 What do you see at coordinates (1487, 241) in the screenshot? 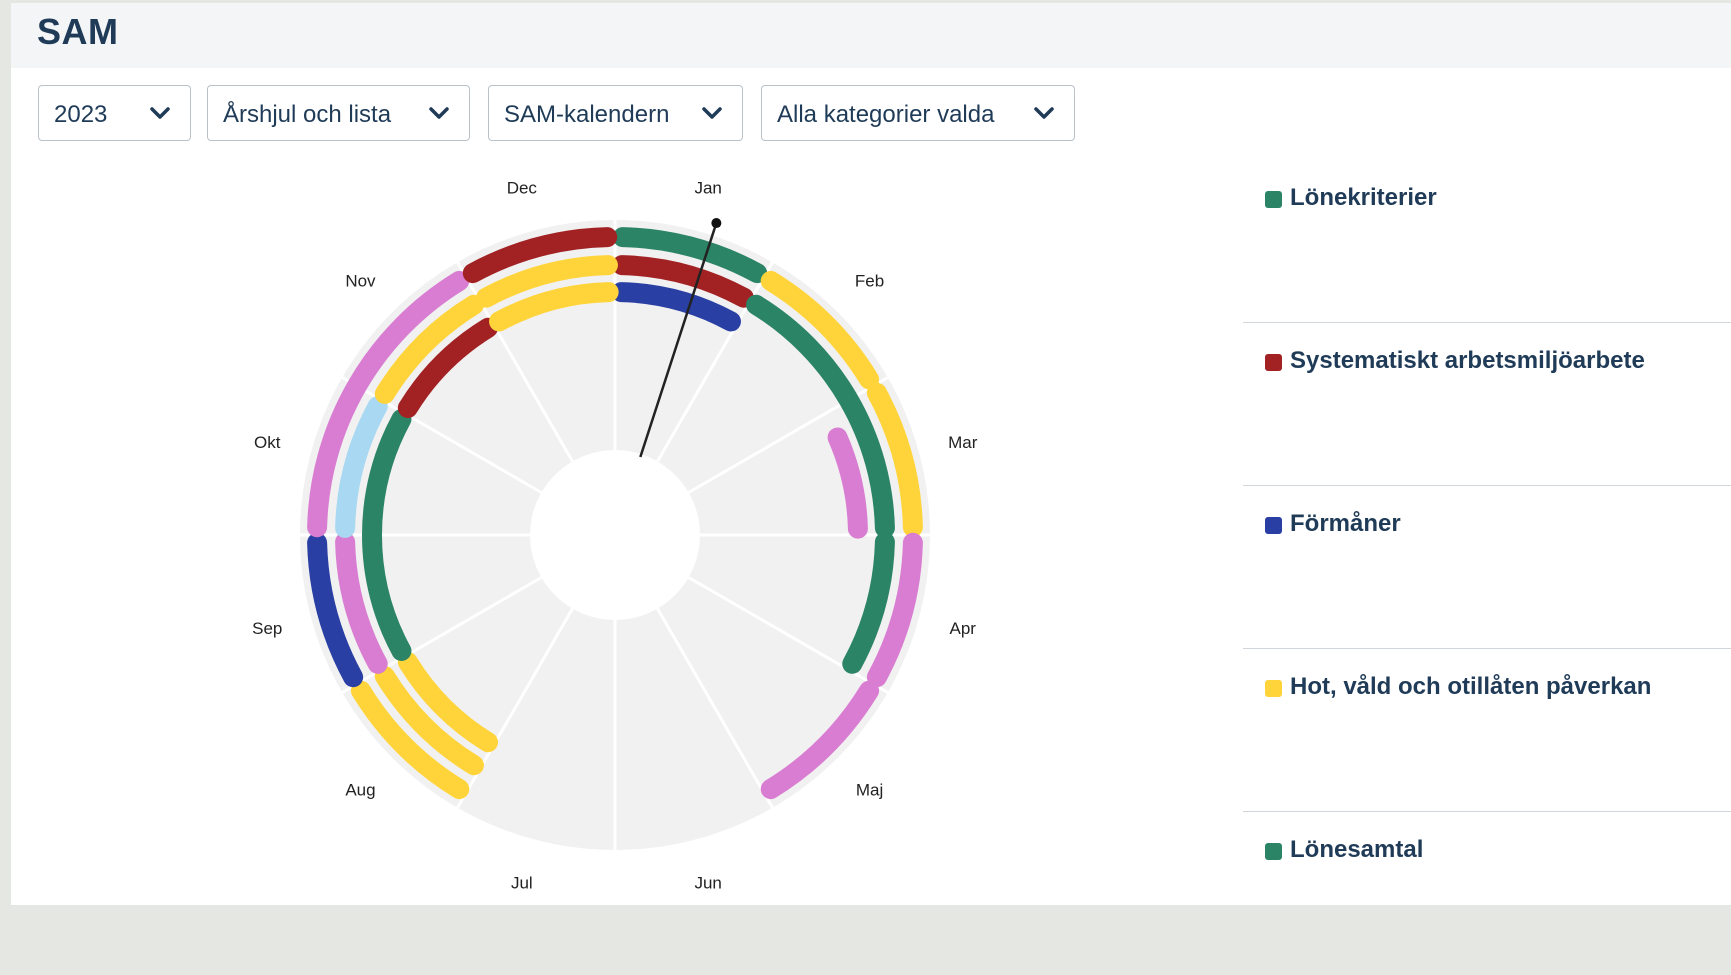
I see `legend-item: Lönekriterier` at bounding box center [1487, 241].